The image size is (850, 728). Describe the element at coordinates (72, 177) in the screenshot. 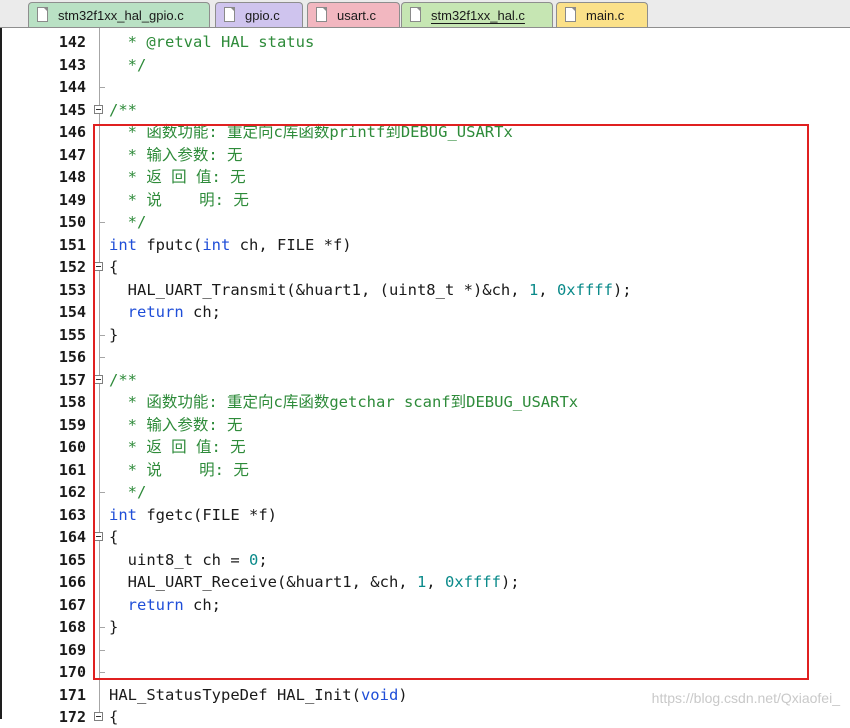

I see `line-number: 148` at that location.